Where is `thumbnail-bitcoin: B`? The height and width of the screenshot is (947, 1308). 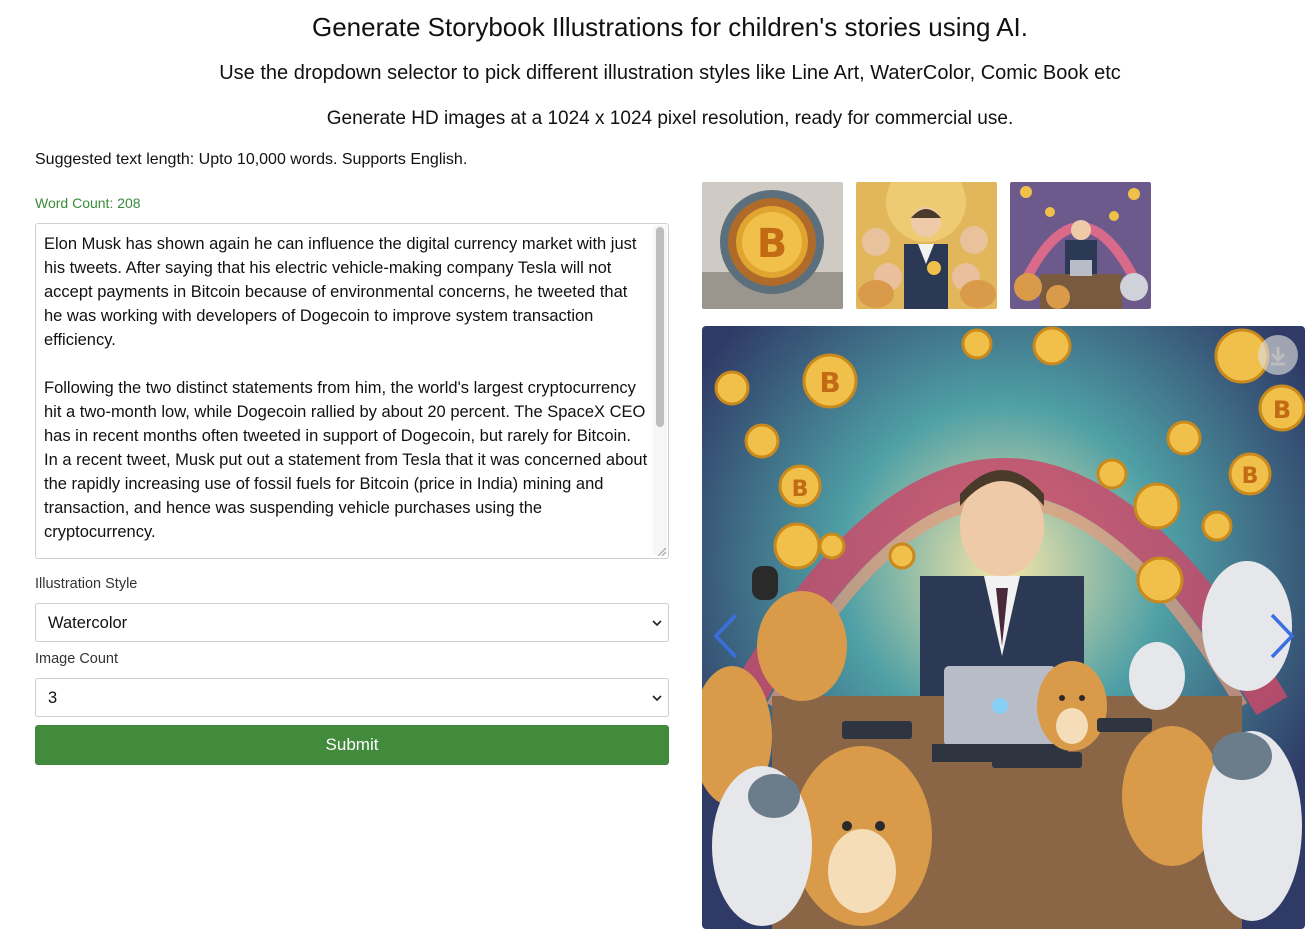
thumbnail-bitcoin: B is located at coordinates (772, 245).